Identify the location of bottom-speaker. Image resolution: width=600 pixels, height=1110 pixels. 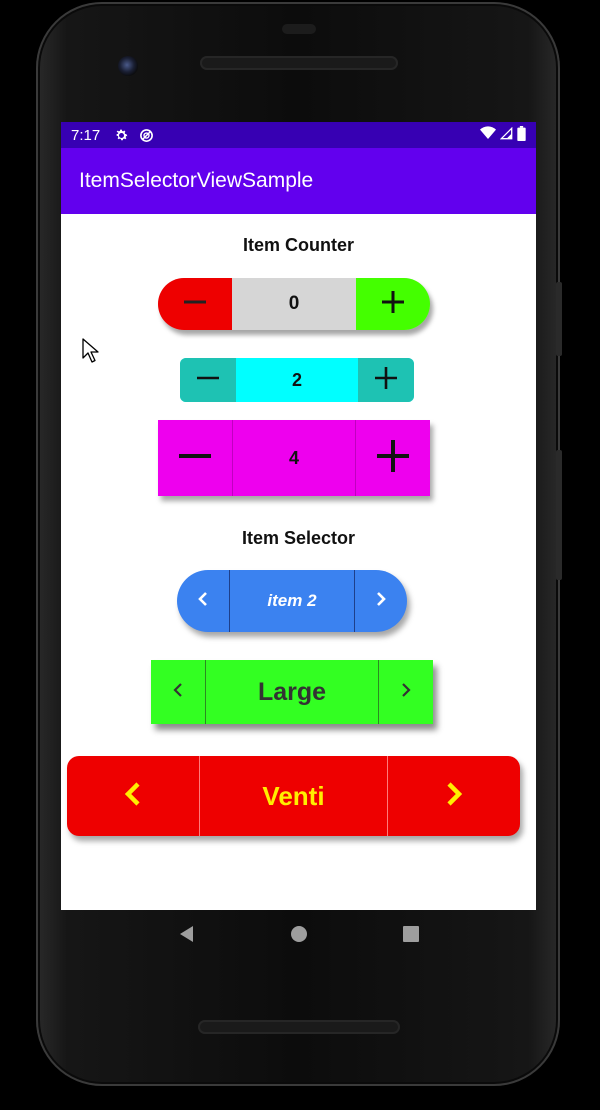
(299, 1027).